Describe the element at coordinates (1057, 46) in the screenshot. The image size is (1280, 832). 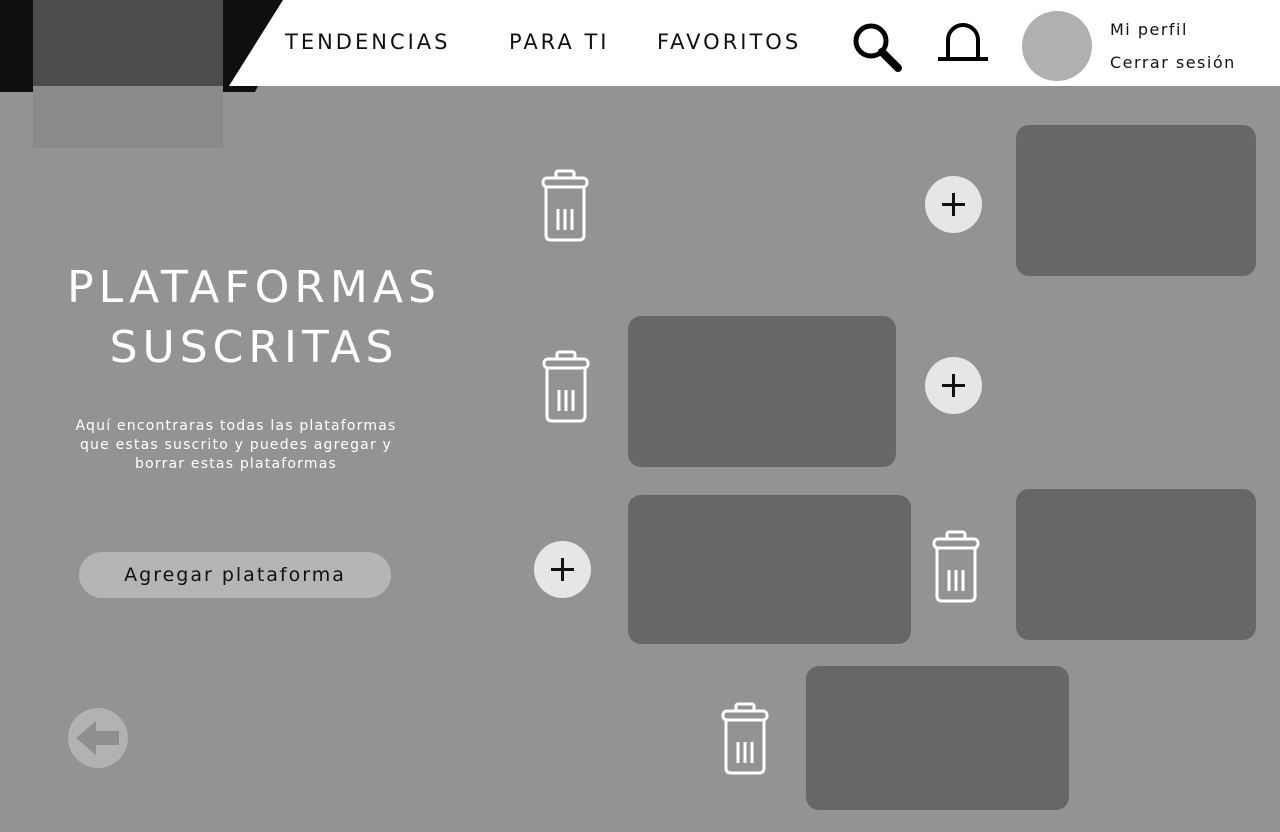
I see `avatar` at that location.